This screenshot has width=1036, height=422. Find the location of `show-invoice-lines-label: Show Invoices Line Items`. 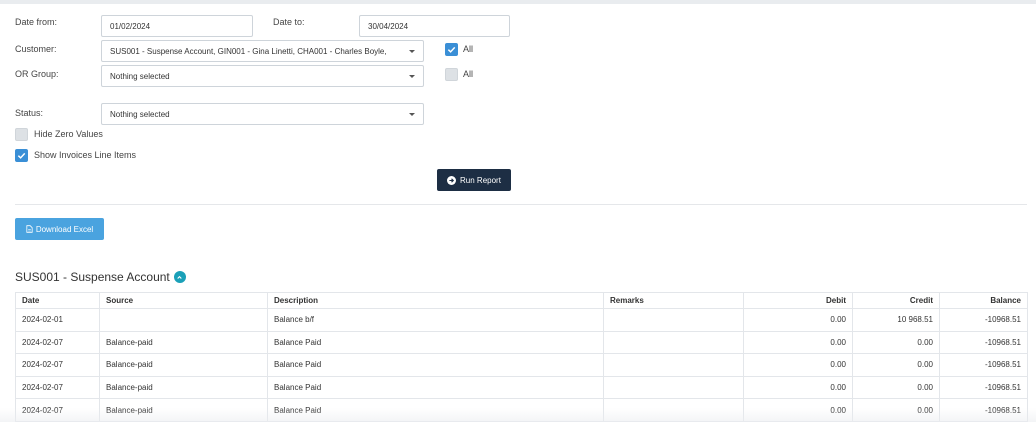

show-invoice-lines-label: Show Invoices Line Items is located at coordinates (85, 155).